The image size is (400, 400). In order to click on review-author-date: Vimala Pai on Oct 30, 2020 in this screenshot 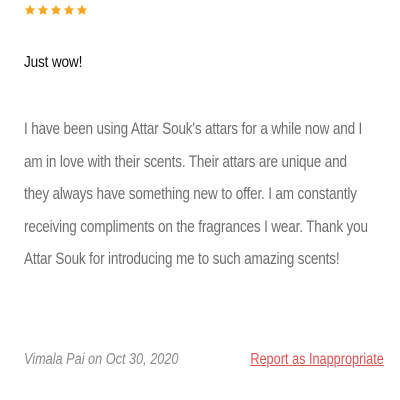, I will do `click(101, 359)`.